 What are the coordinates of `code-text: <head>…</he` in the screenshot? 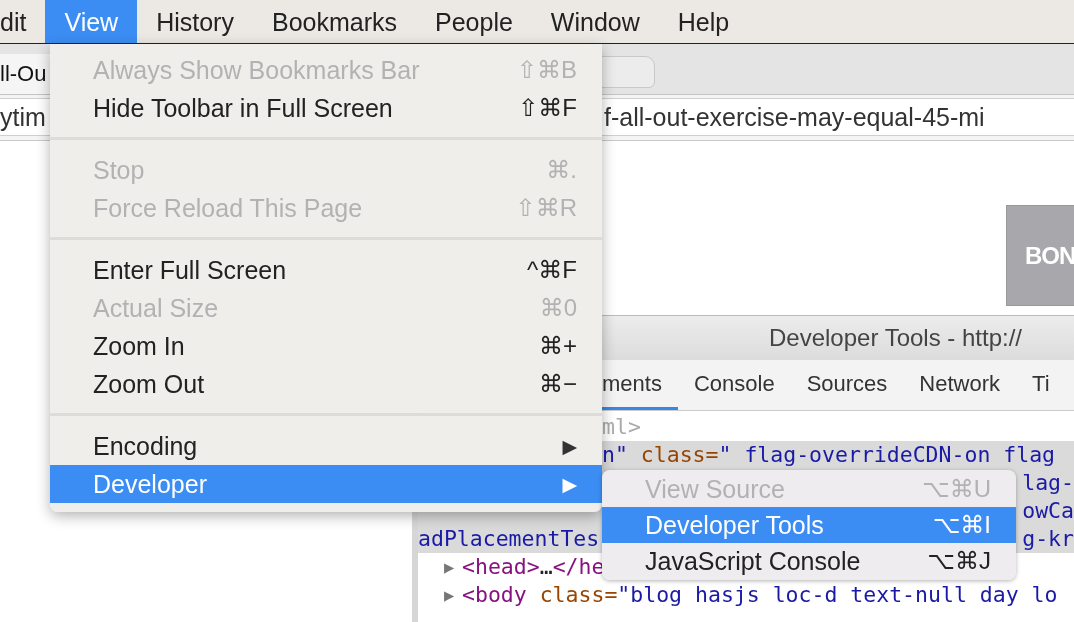 It's located at (533, 567).